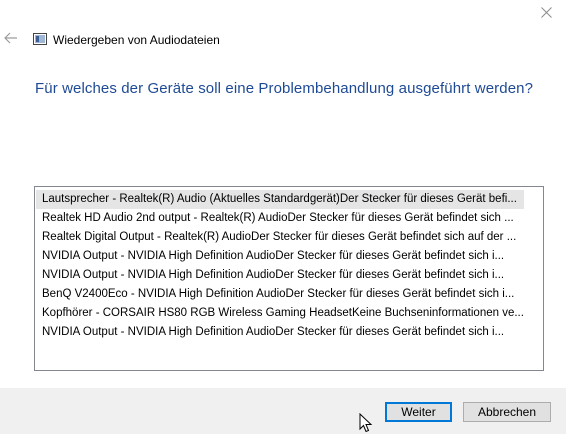 This screenshot has height=434, width=566. What do you see at coordinates (507, 412) in the screenshot?
I see `cancel-button: Abbrechen` at bounding box center [507, 412].